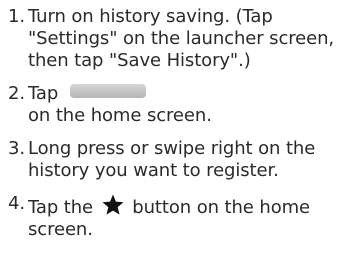  I want to click on step-number: 2., so click(16, 93).